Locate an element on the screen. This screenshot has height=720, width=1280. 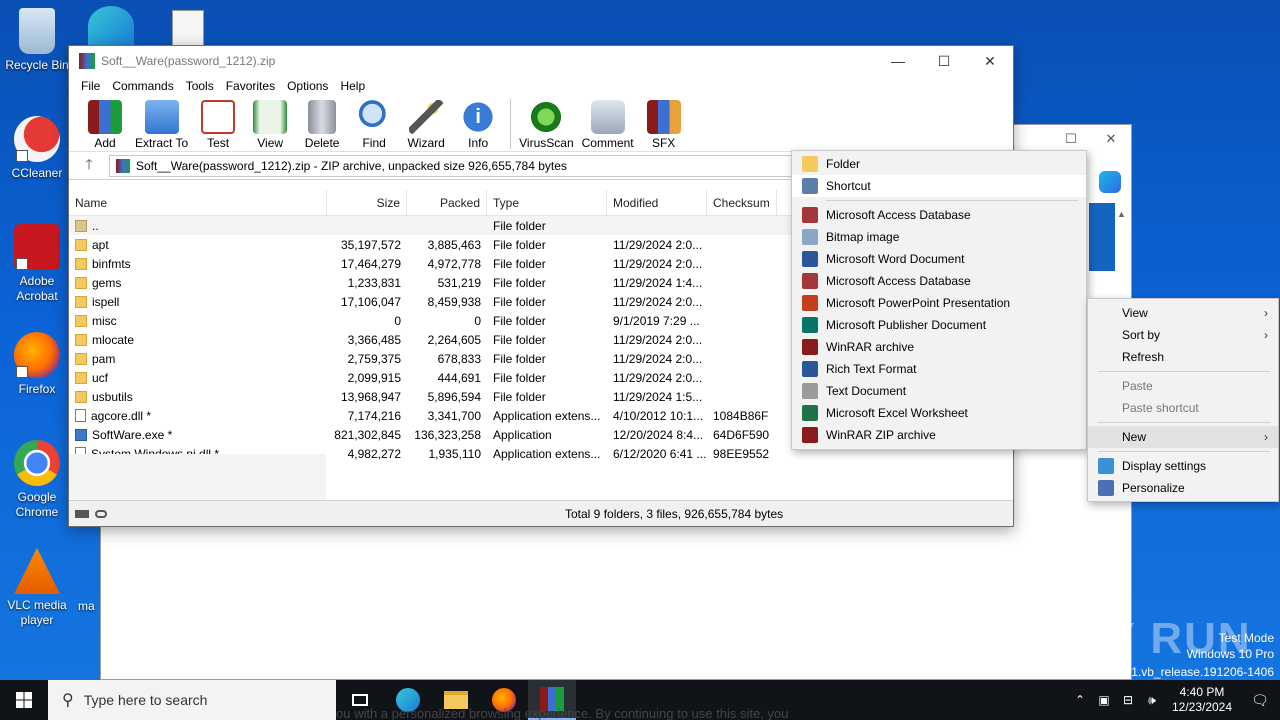
test-button: Test is located at coordinates (218, 123).